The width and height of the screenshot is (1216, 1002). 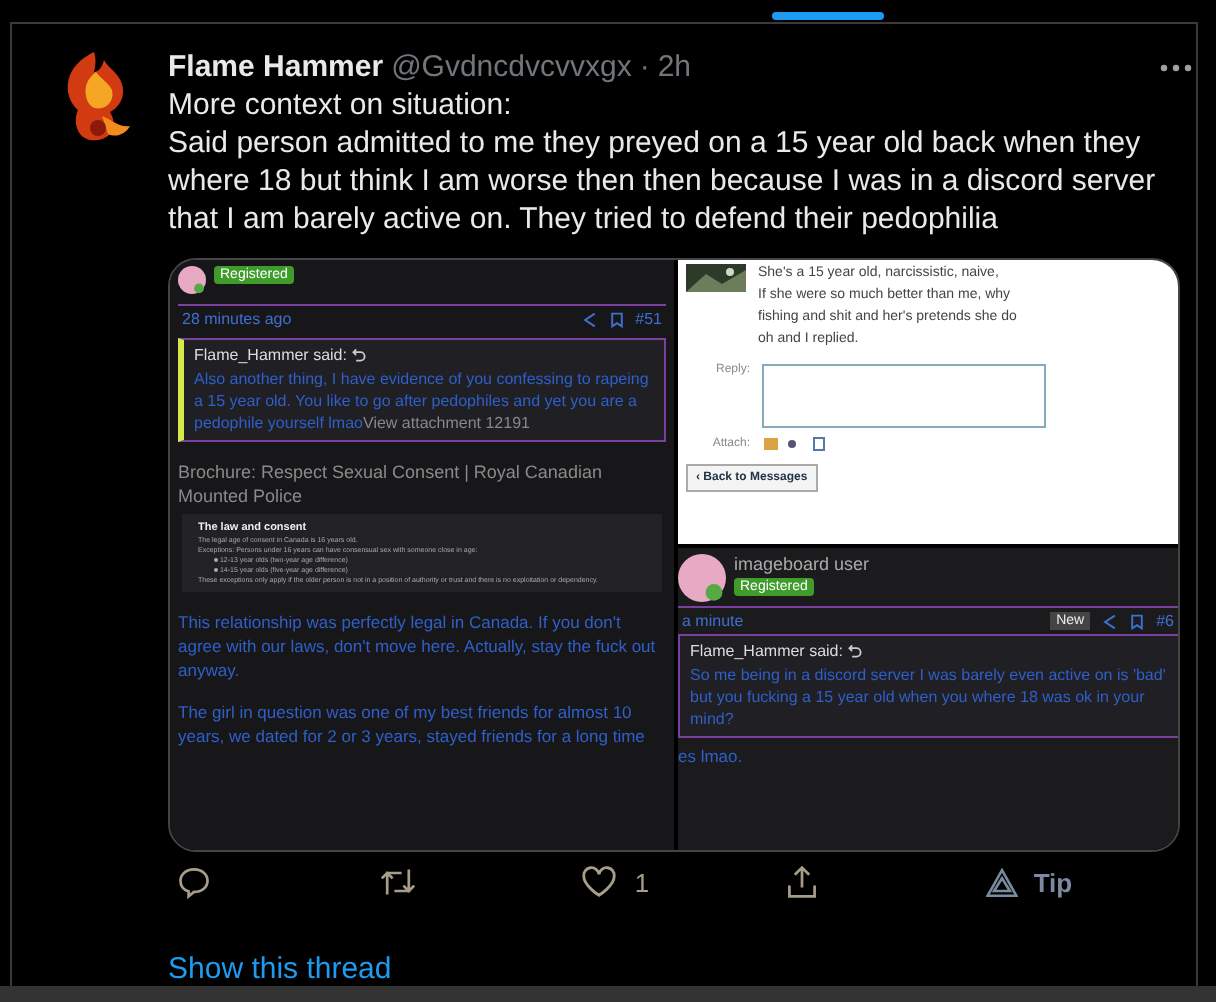 I want to click on author-handle: @Gvdncdvcvvxgx, so click(x=511, y=67).